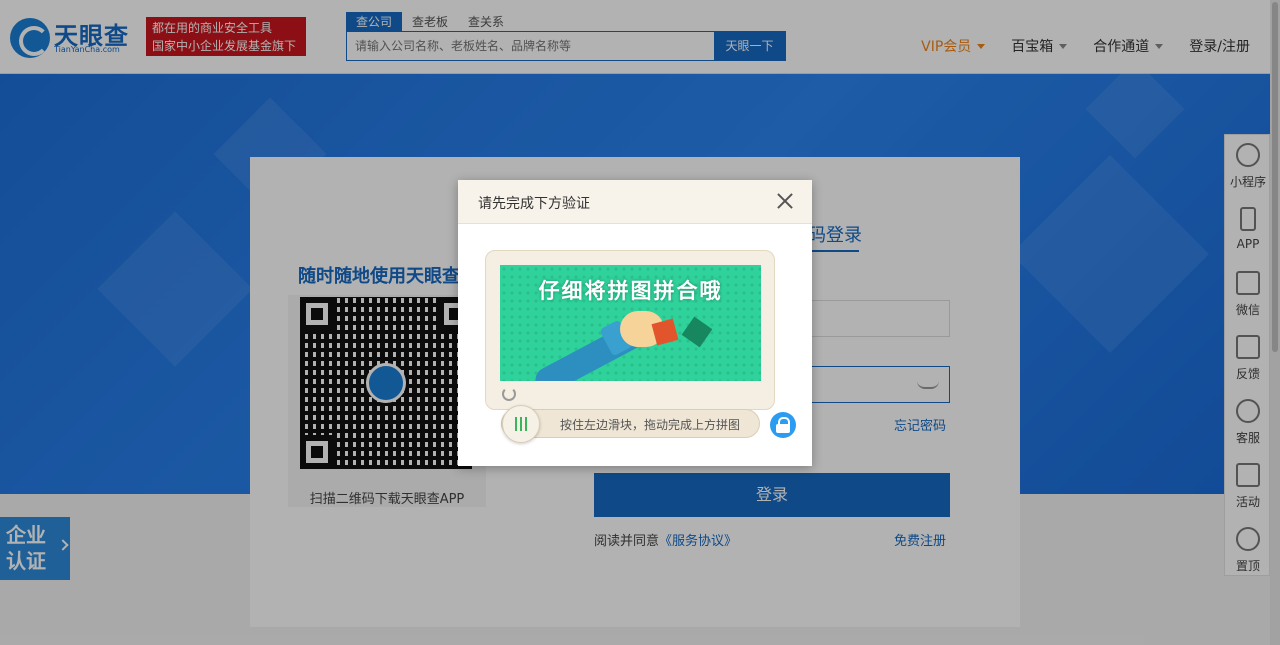 Image resolution: width=1280 pixels, height=645 pixels. Describe the element at coordinates (509, 394) in the screenshot. I see `refresh-icon` at that location.